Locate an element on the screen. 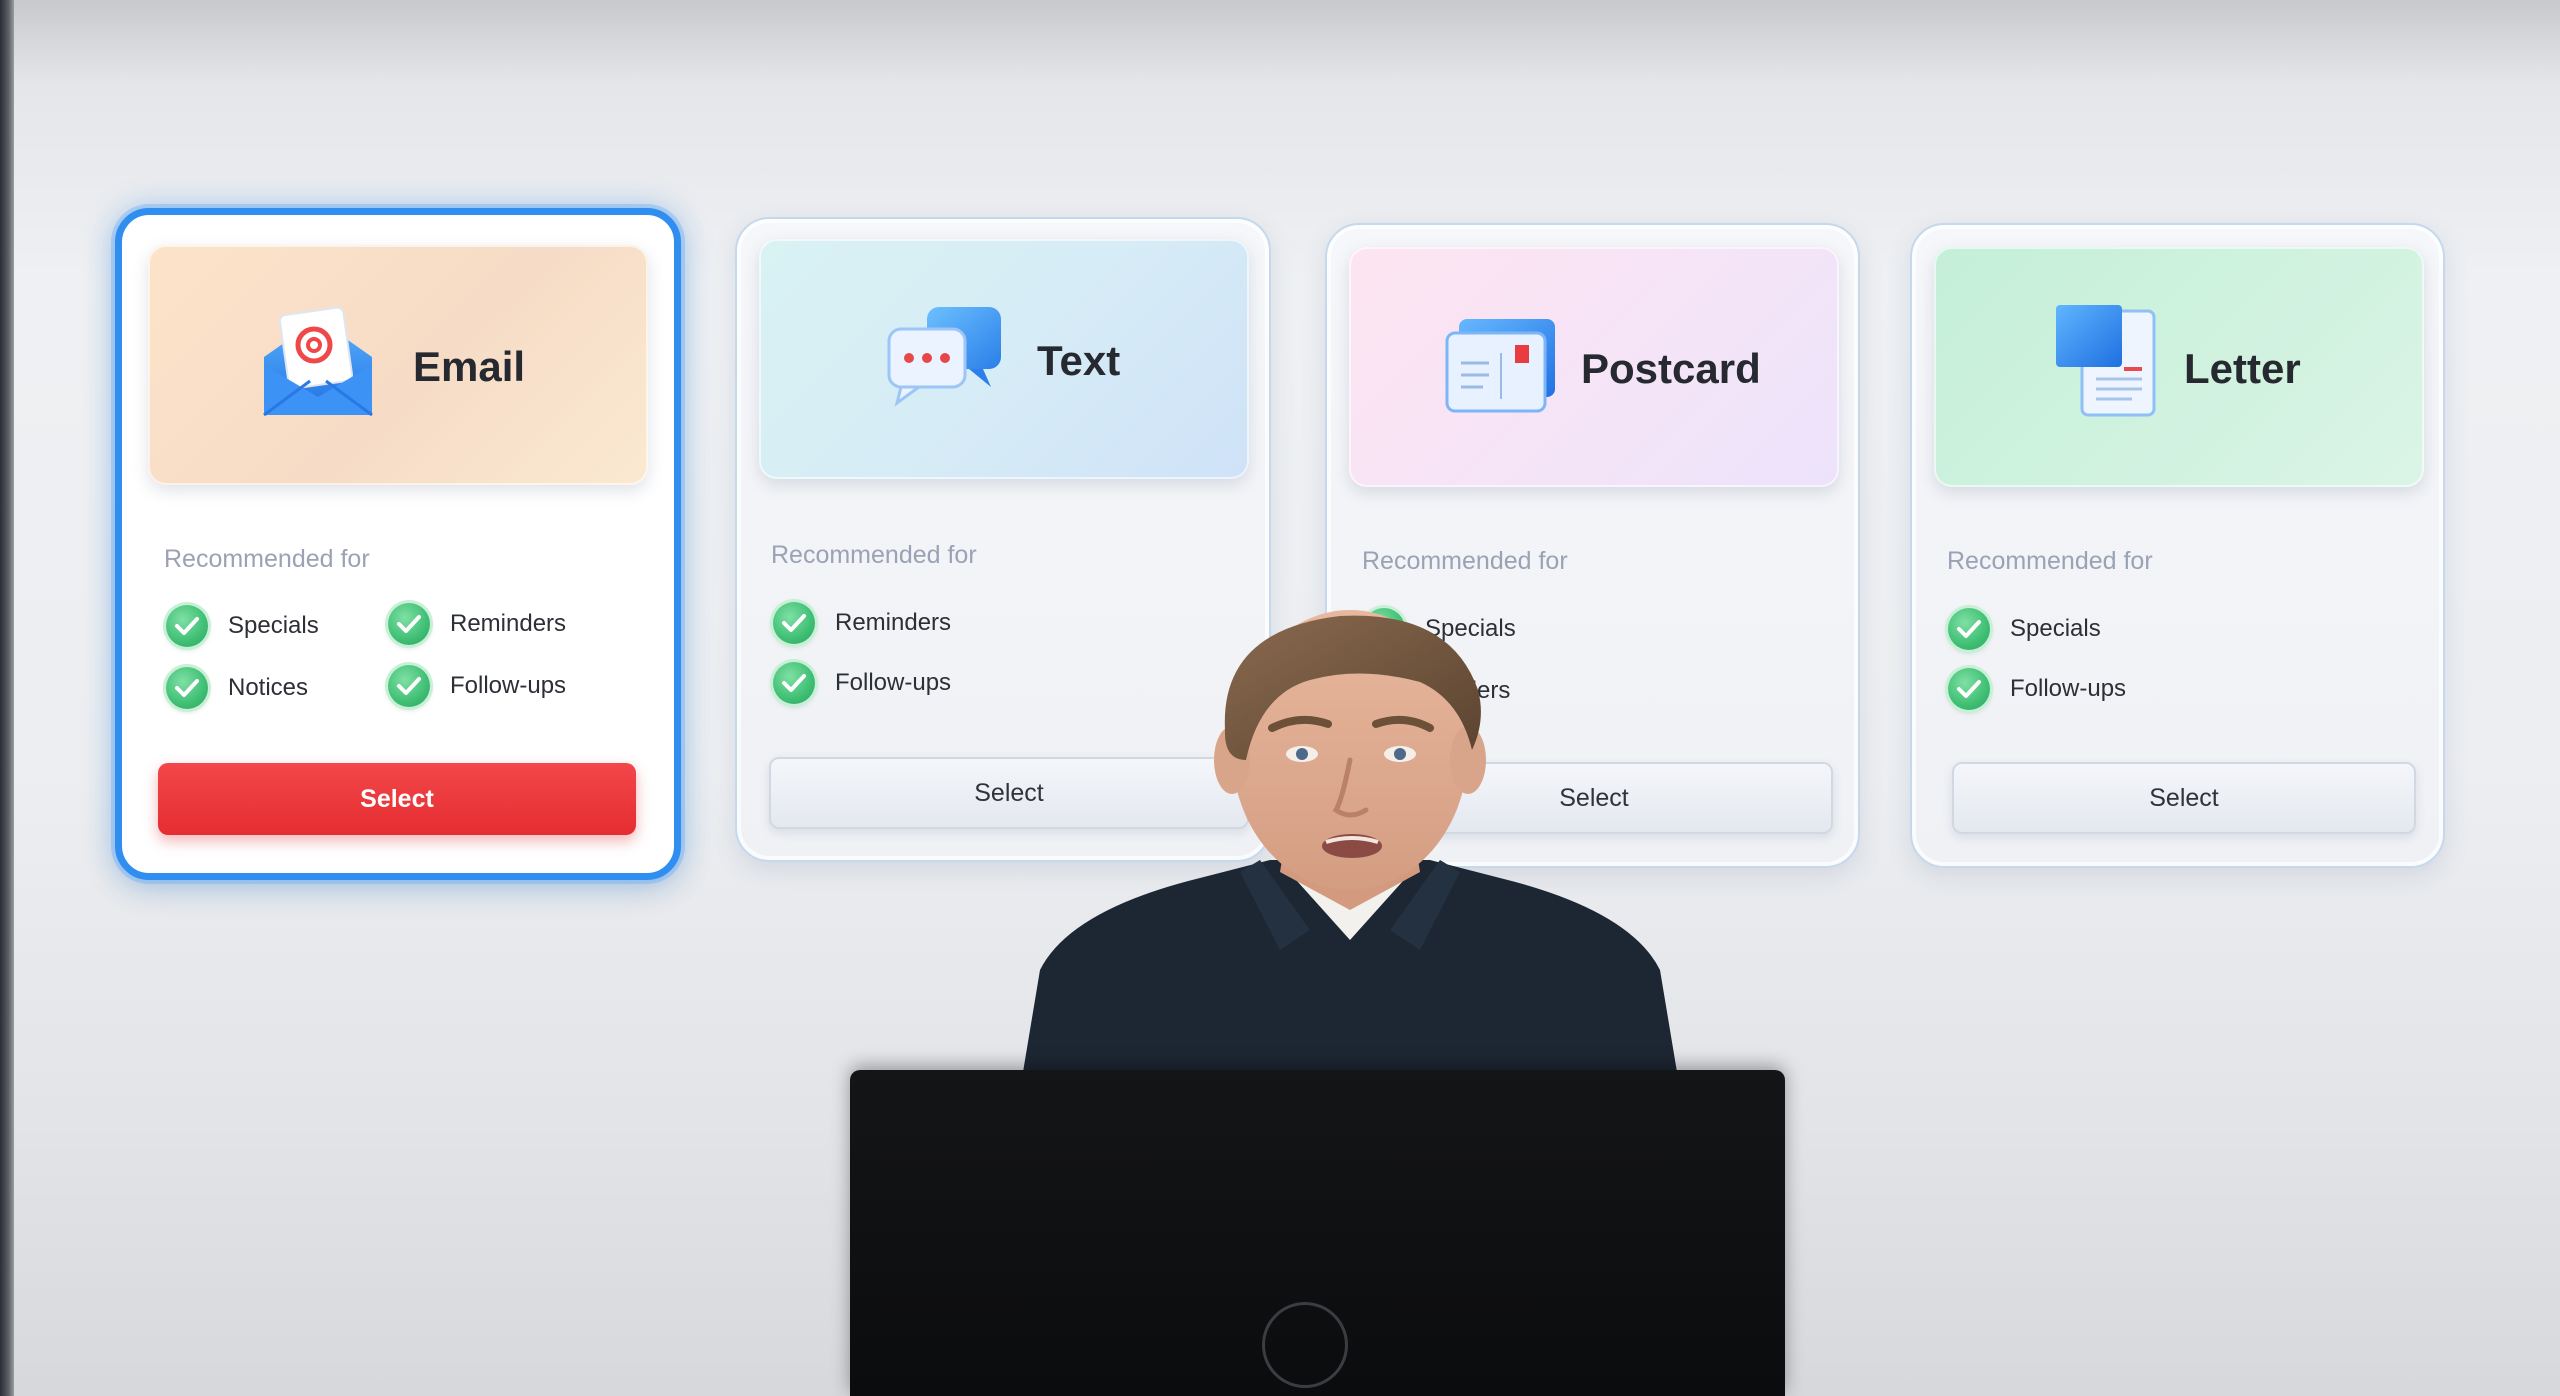 The image size is (2560, 1396). monitor-logo-icon is located at coordinates (1305, 1345).